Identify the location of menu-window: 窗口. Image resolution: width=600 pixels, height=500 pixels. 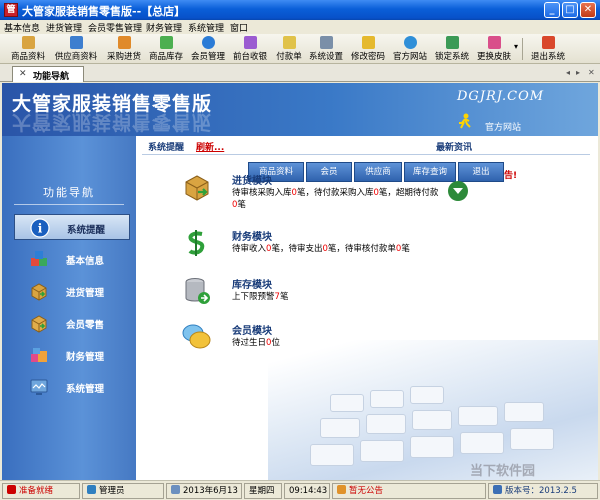
(239, 27).